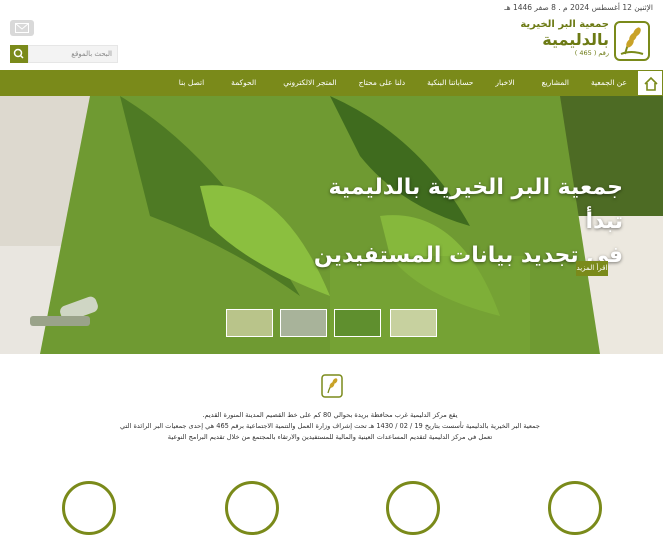 The height and width of the screenshot is (535, 663). I want to click on nav-item-governance: الحوكمة, so click(243, 83).